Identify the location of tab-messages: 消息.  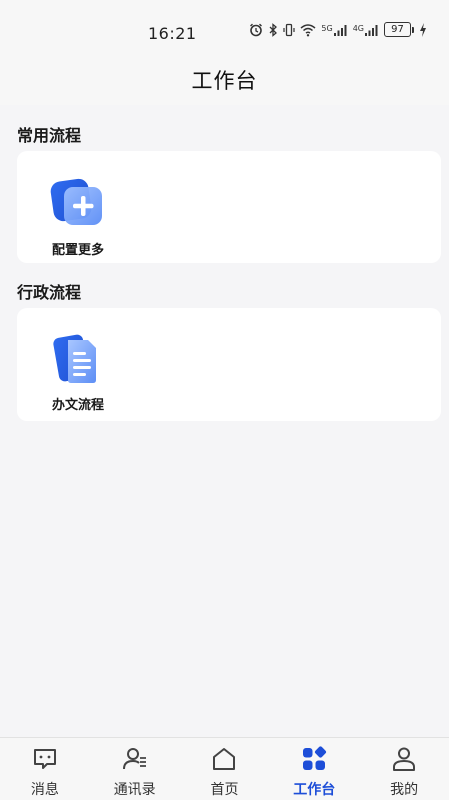
(45, 769).